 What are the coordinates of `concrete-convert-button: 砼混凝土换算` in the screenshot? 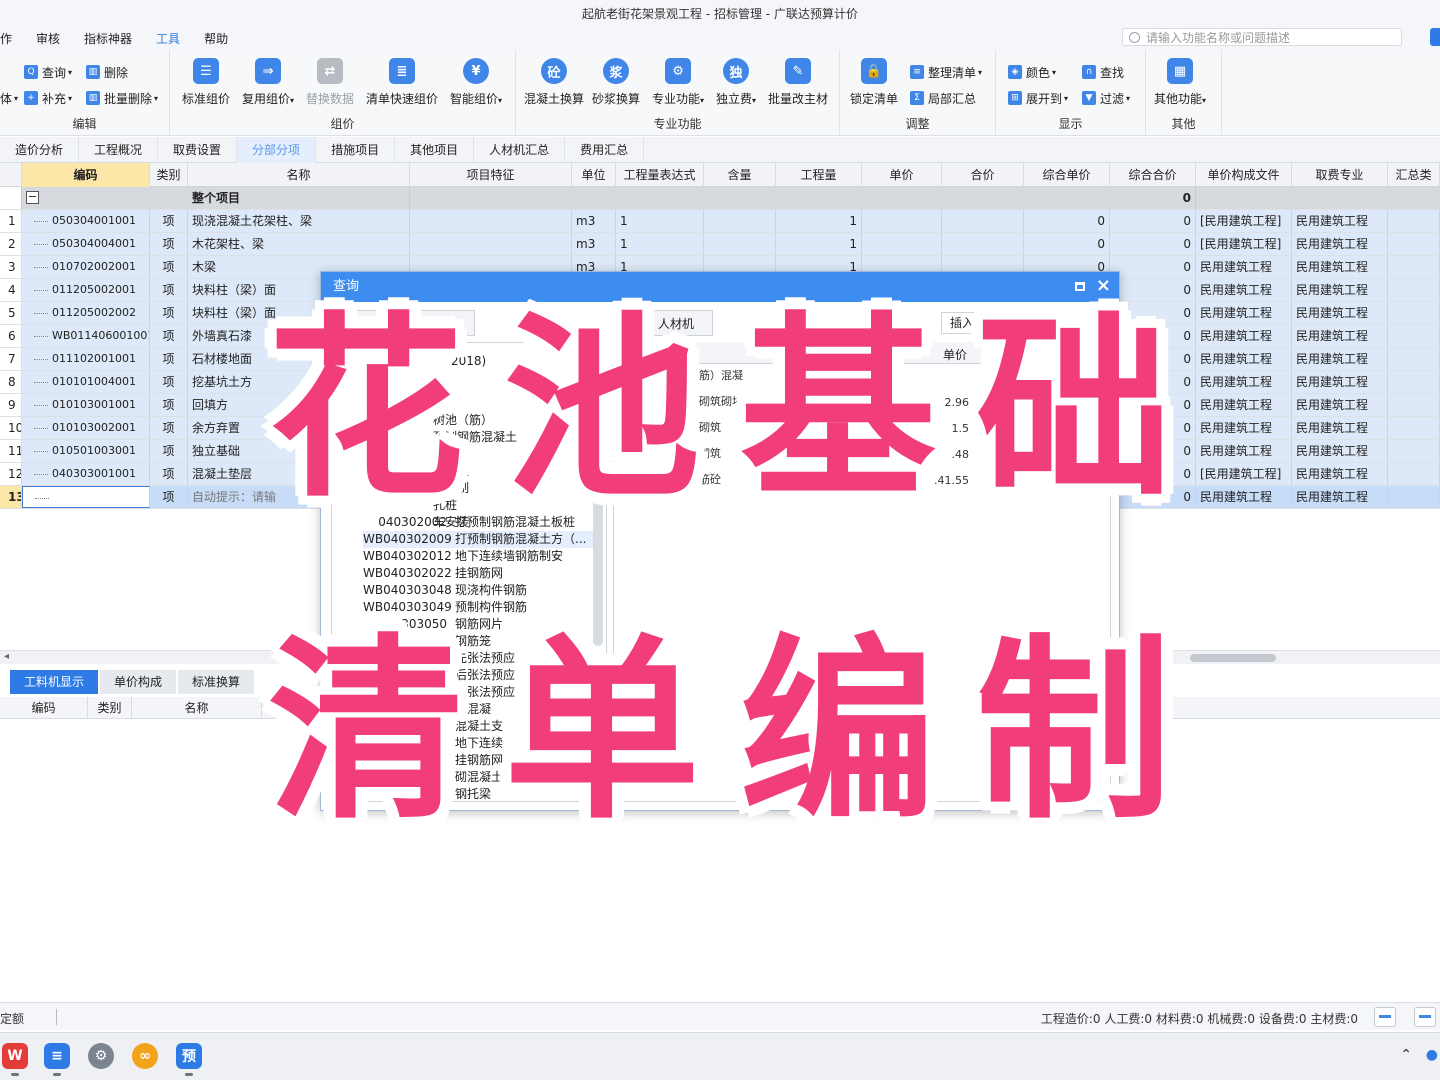 It's located at (554, 82).